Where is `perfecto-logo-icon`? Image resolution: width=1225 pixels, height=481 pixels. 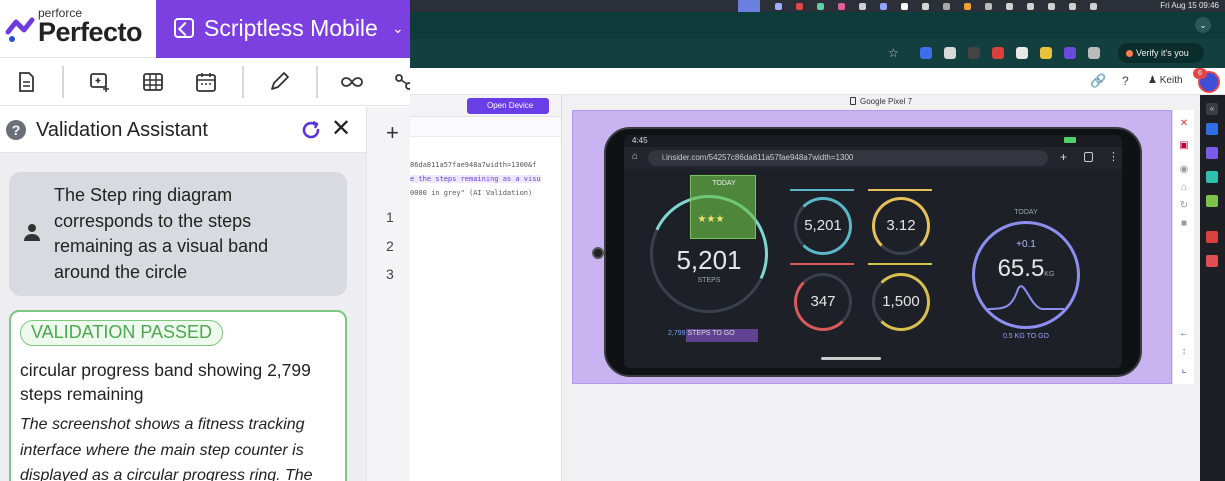
perfecto-logo-icon is located at coordinates (20, 29).